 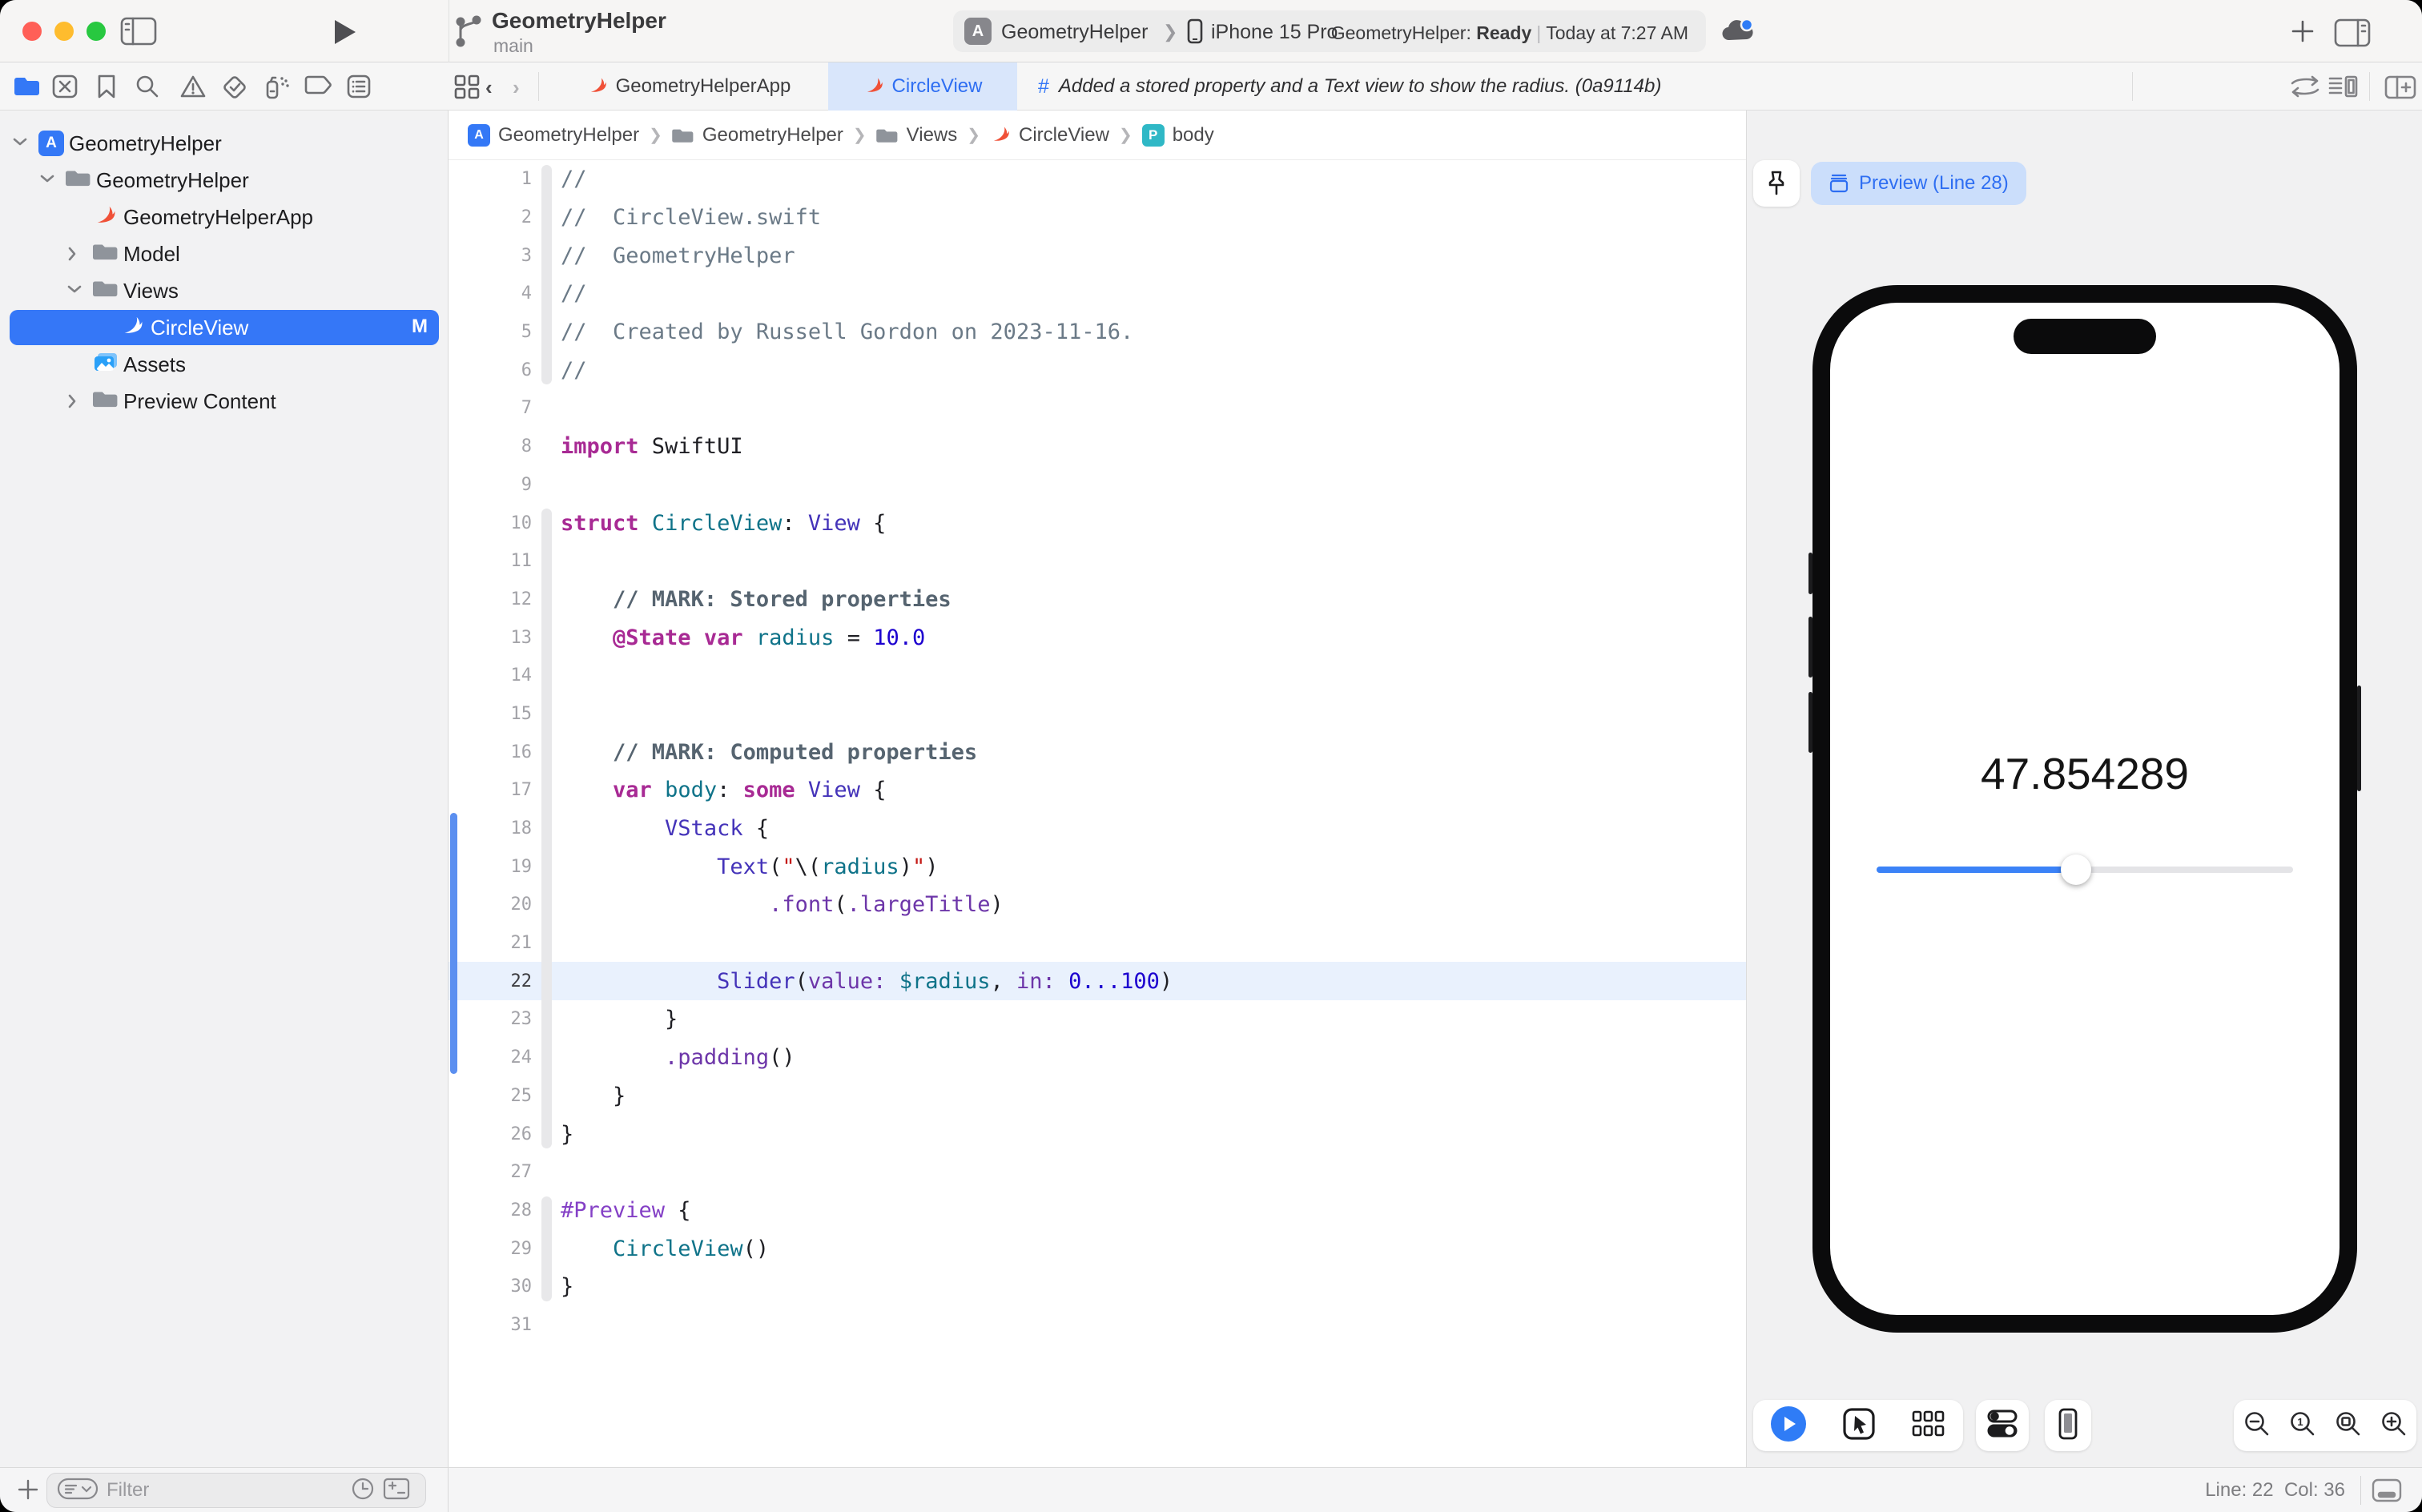 I want to click on new-tab-button, so click(x=2302, y=33).